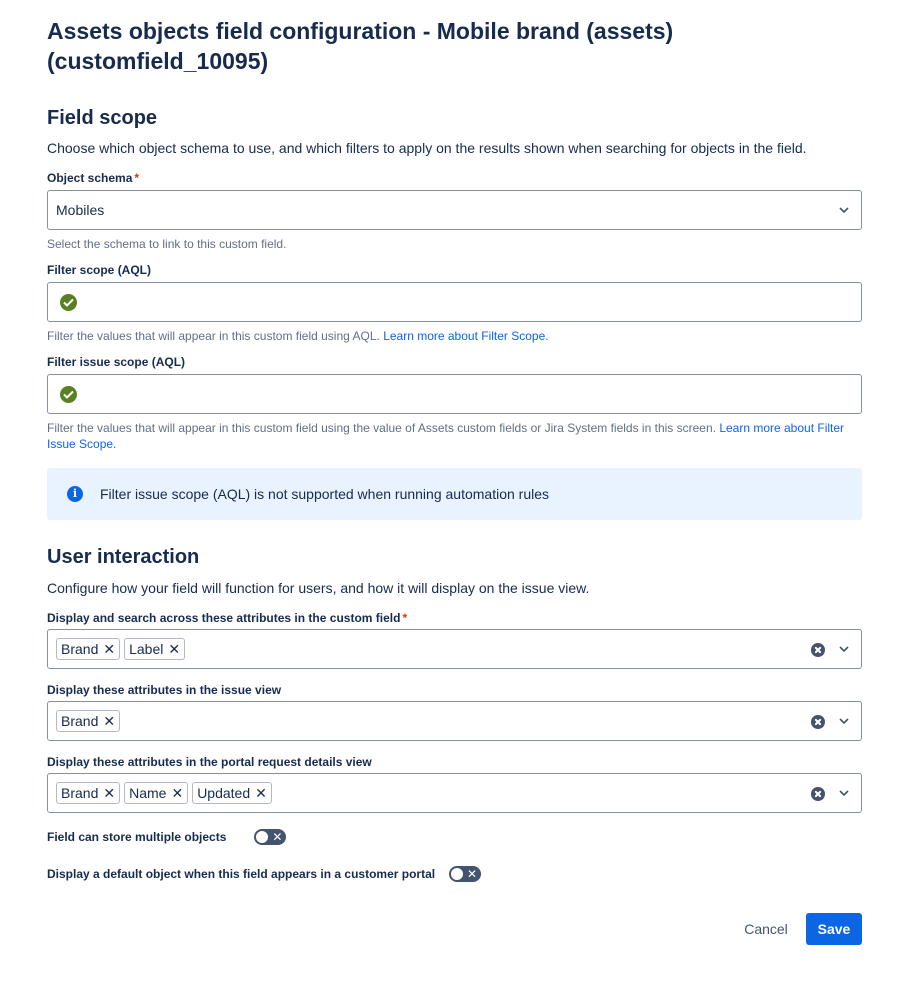 Image resolution: width=919 pixels, height=982 pixels. I want to click on object-schema-label: Object schema *, so click(93, 178).